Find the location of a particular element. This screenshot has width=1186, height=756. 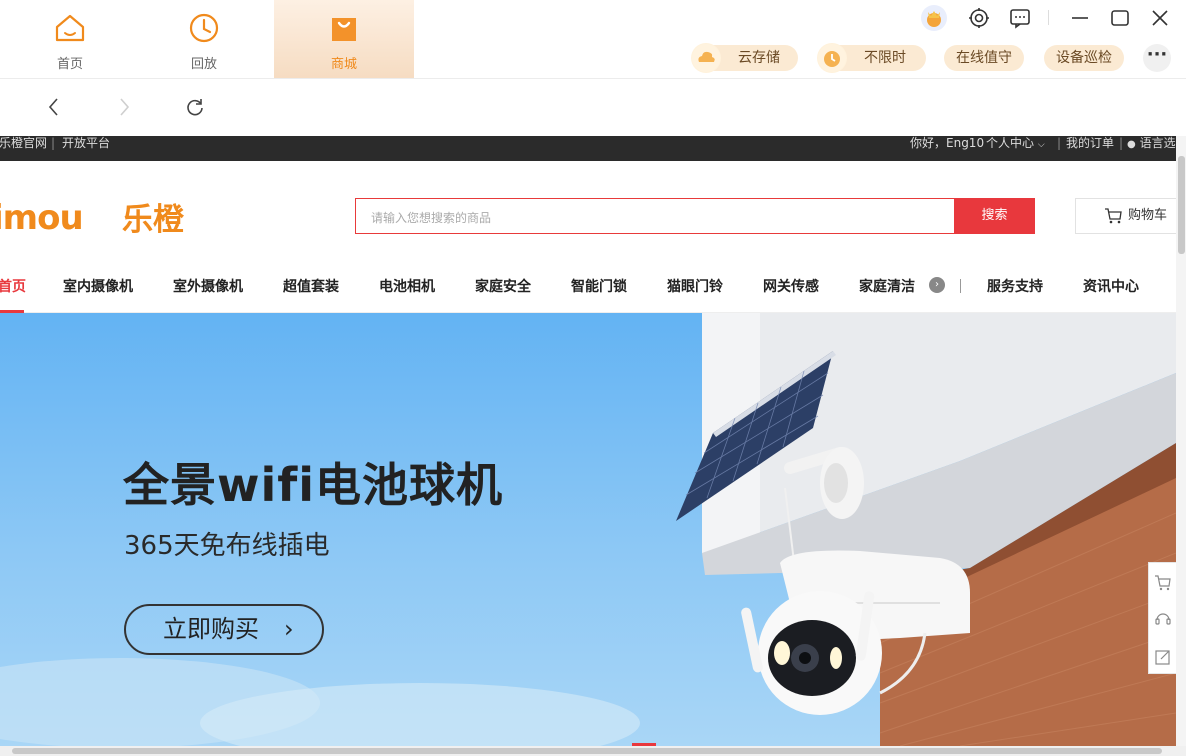

cloud-storage-button: 云存储 is located at coordinates (744, 58).